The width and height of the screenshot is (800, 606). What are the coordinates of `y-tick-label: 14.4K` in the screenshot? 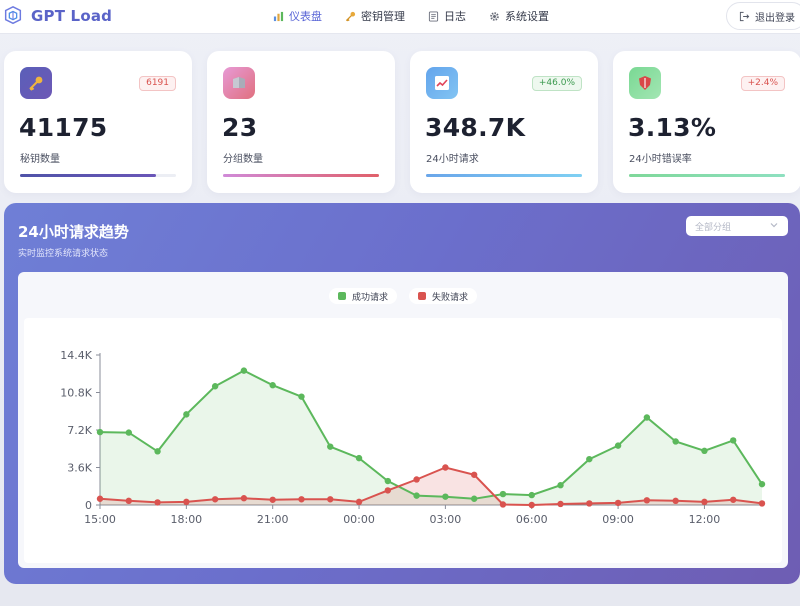 It's located at (76, 355).